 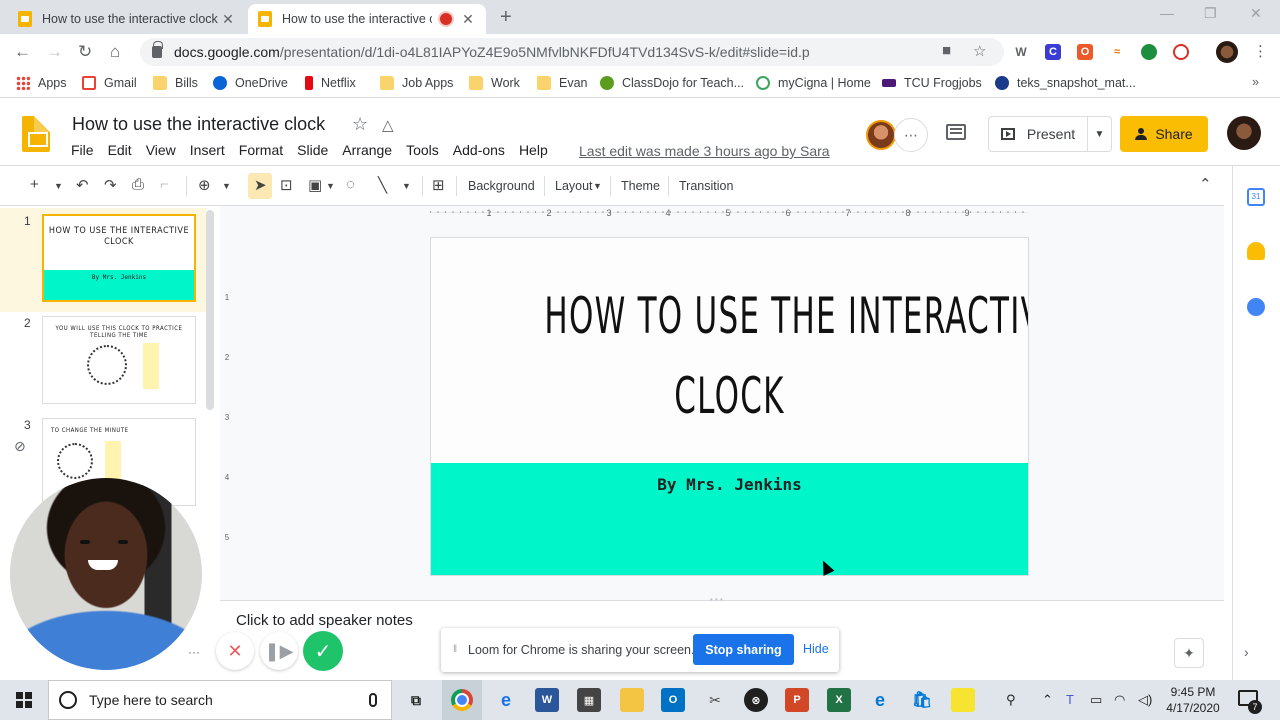 I want to click on speaker-notes-placeholder: Click to add speaker notes, so click(x=324, y=620).